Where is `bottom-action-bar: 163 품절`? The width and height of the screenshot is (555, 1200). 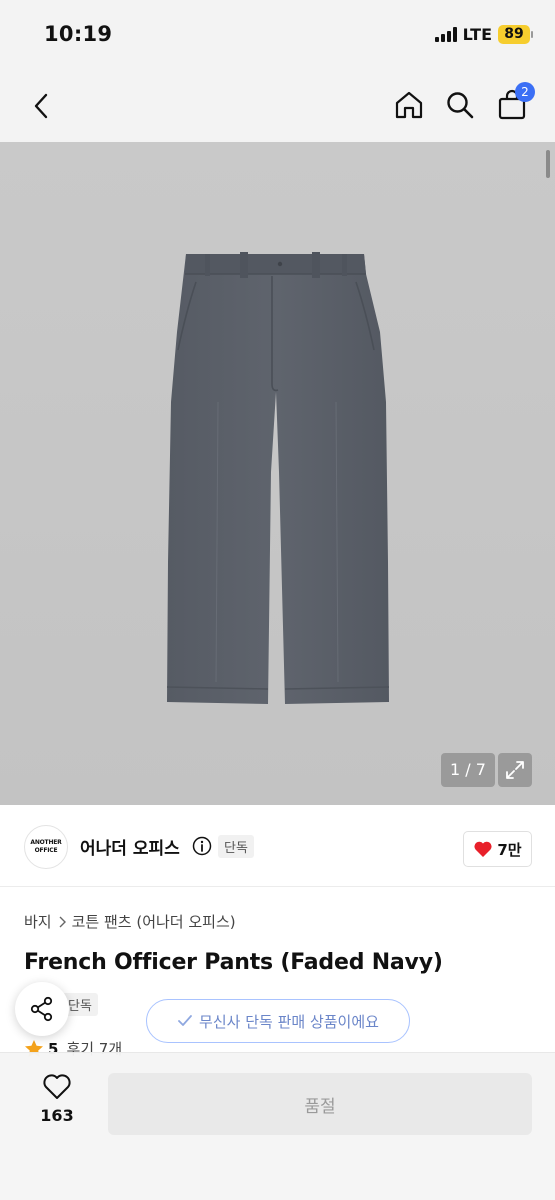 bottom-action-bar: 163 품절 is located at coordinates (277, 1126).